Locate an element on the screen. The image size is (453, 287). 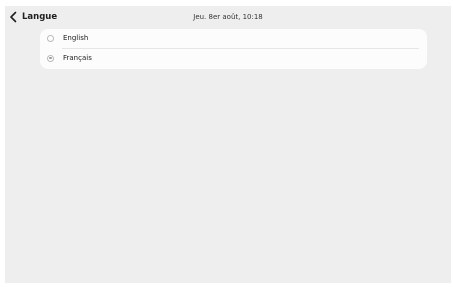
language-list-card: English Français is located at coordinates (233, 49).